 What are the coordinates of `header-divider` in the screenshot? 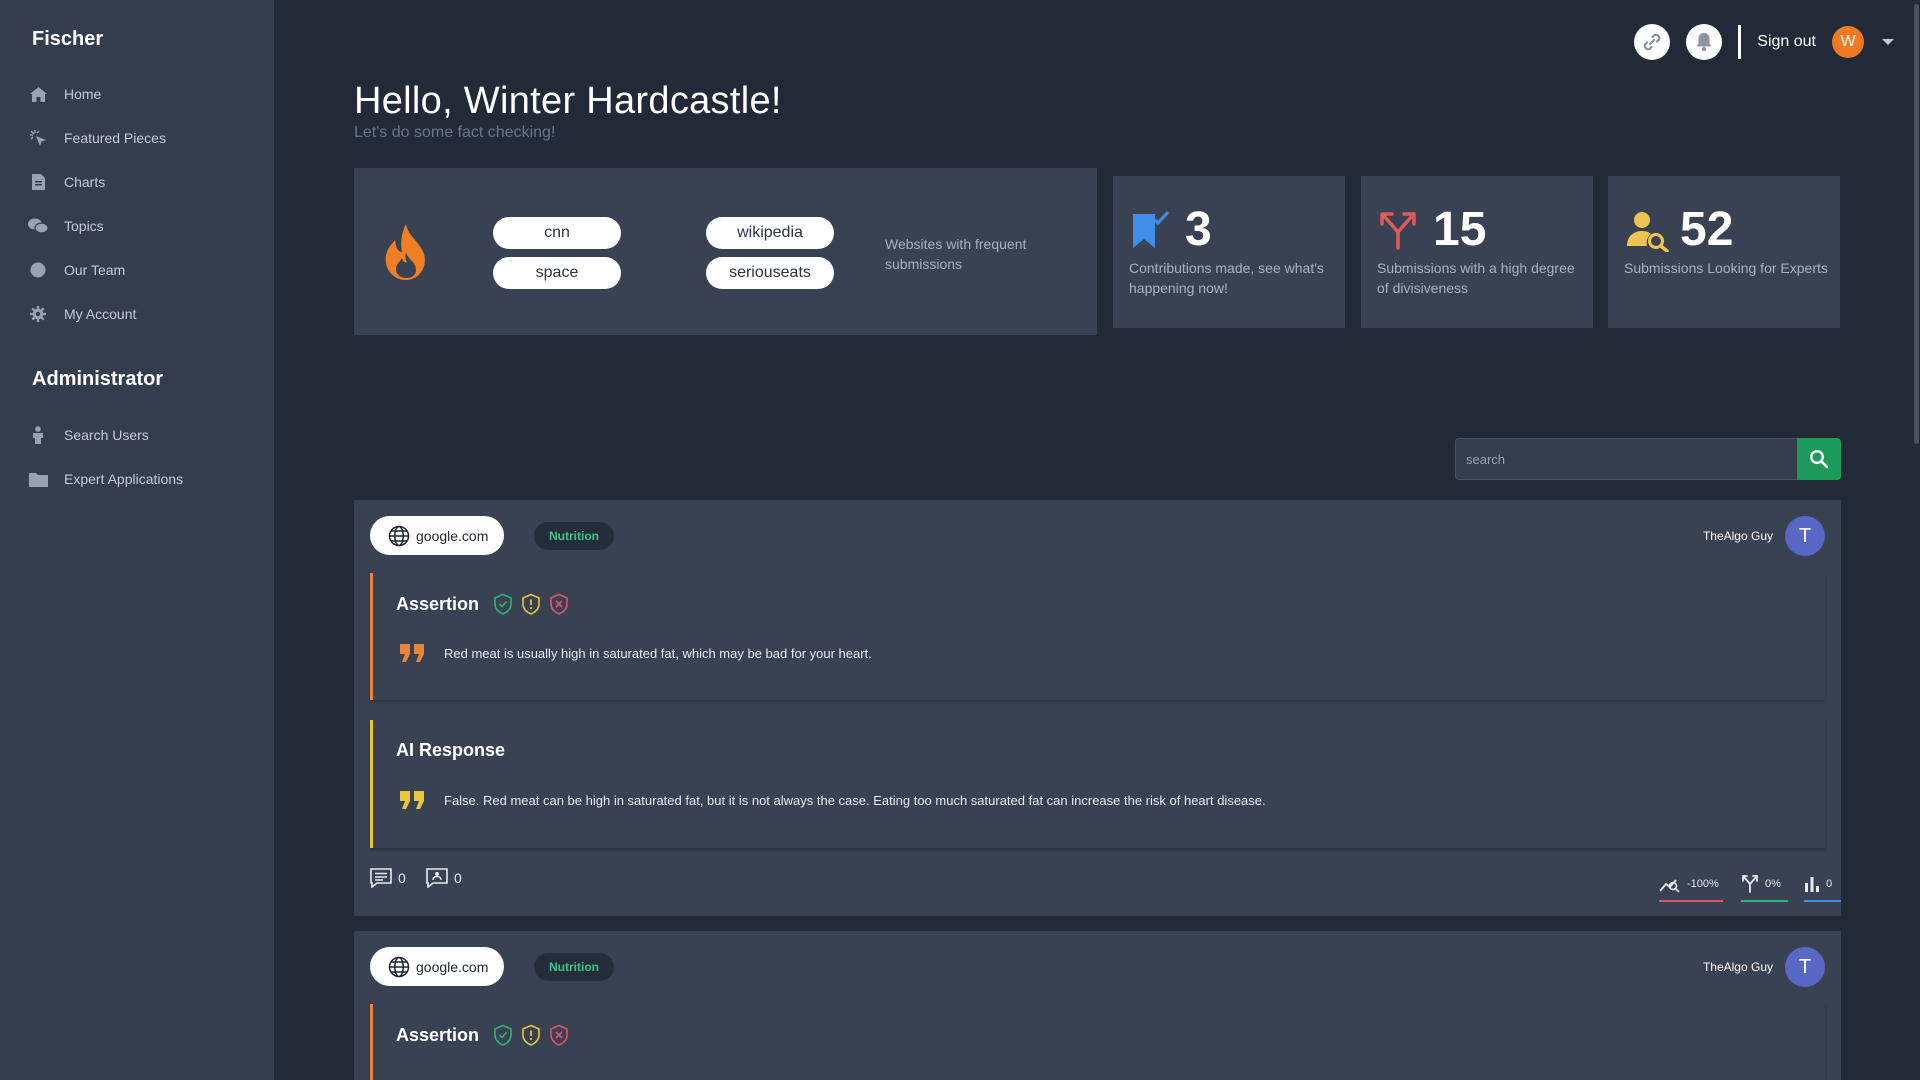 It's located at (1740, 42).